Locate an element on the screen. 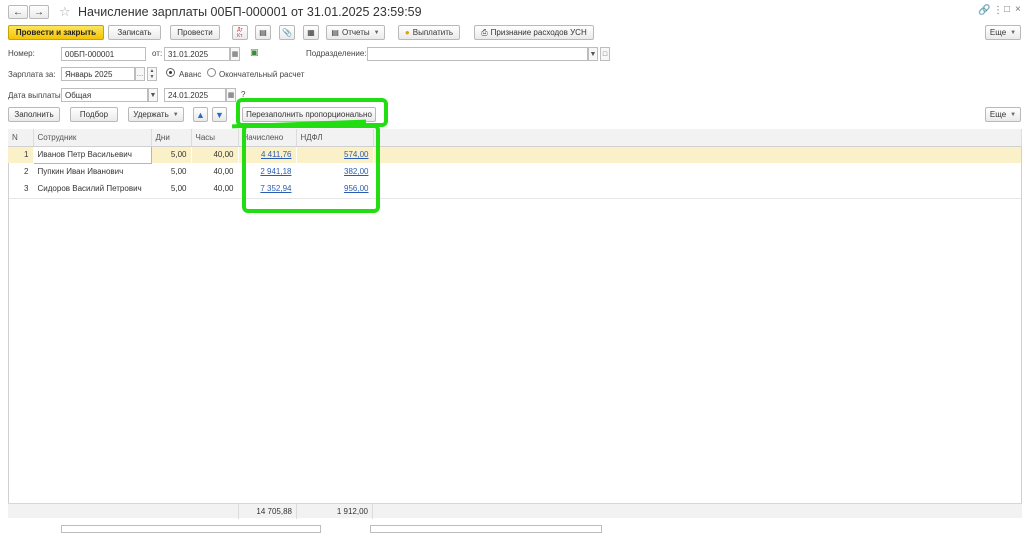  bottom-field-left is located at coordinates (191, 529).